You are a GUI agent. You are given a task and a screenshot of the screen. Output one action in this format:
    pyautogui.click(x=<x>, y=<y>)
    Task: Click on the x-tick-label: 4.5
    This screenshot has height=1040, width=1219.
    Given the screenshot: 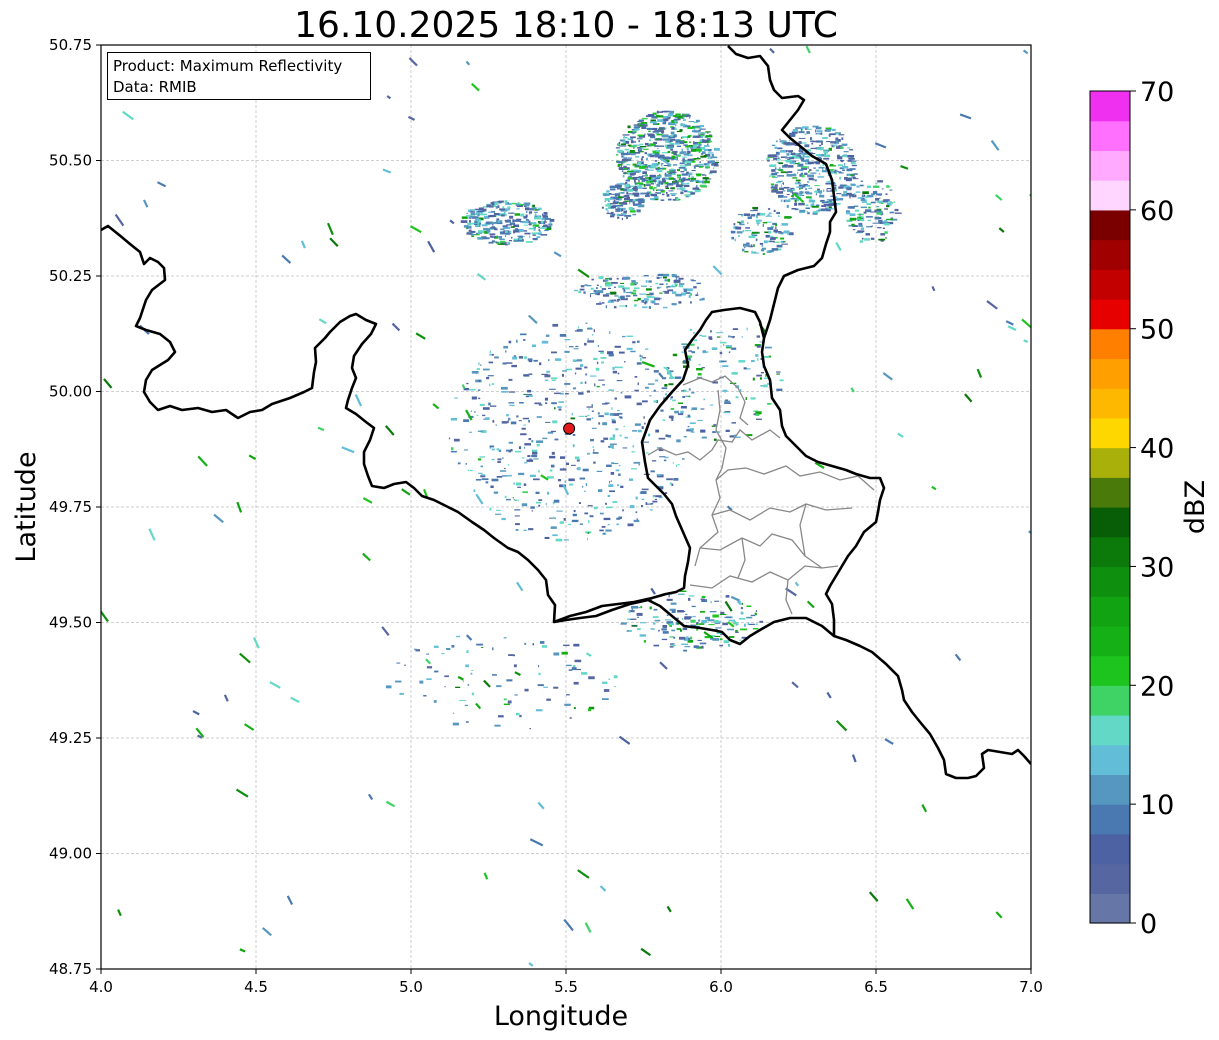 What is the action you would take?
    pyautogui.click(x=256, y=987)
    